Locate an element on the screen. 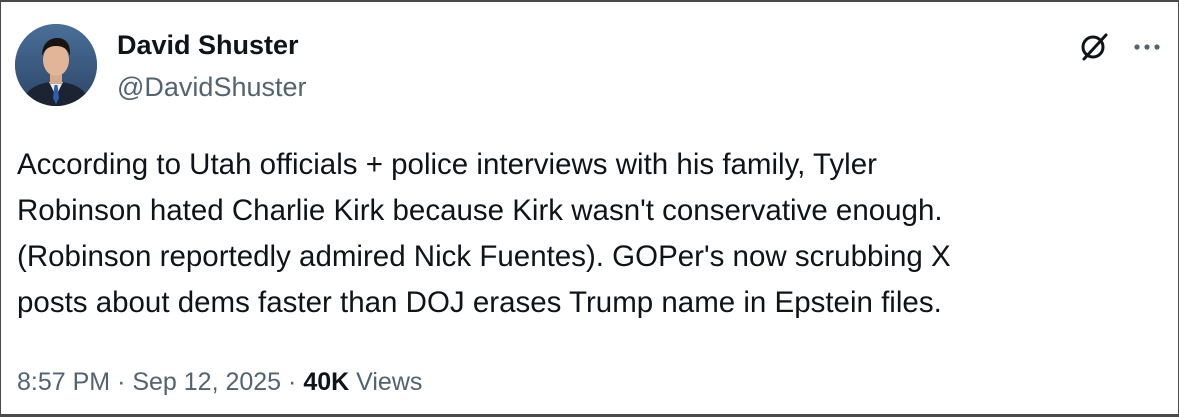 Image resolution: width=1179 pixels, height=417 pixels. author-handle: @DavidShuster is located at coordinates (212, 87).